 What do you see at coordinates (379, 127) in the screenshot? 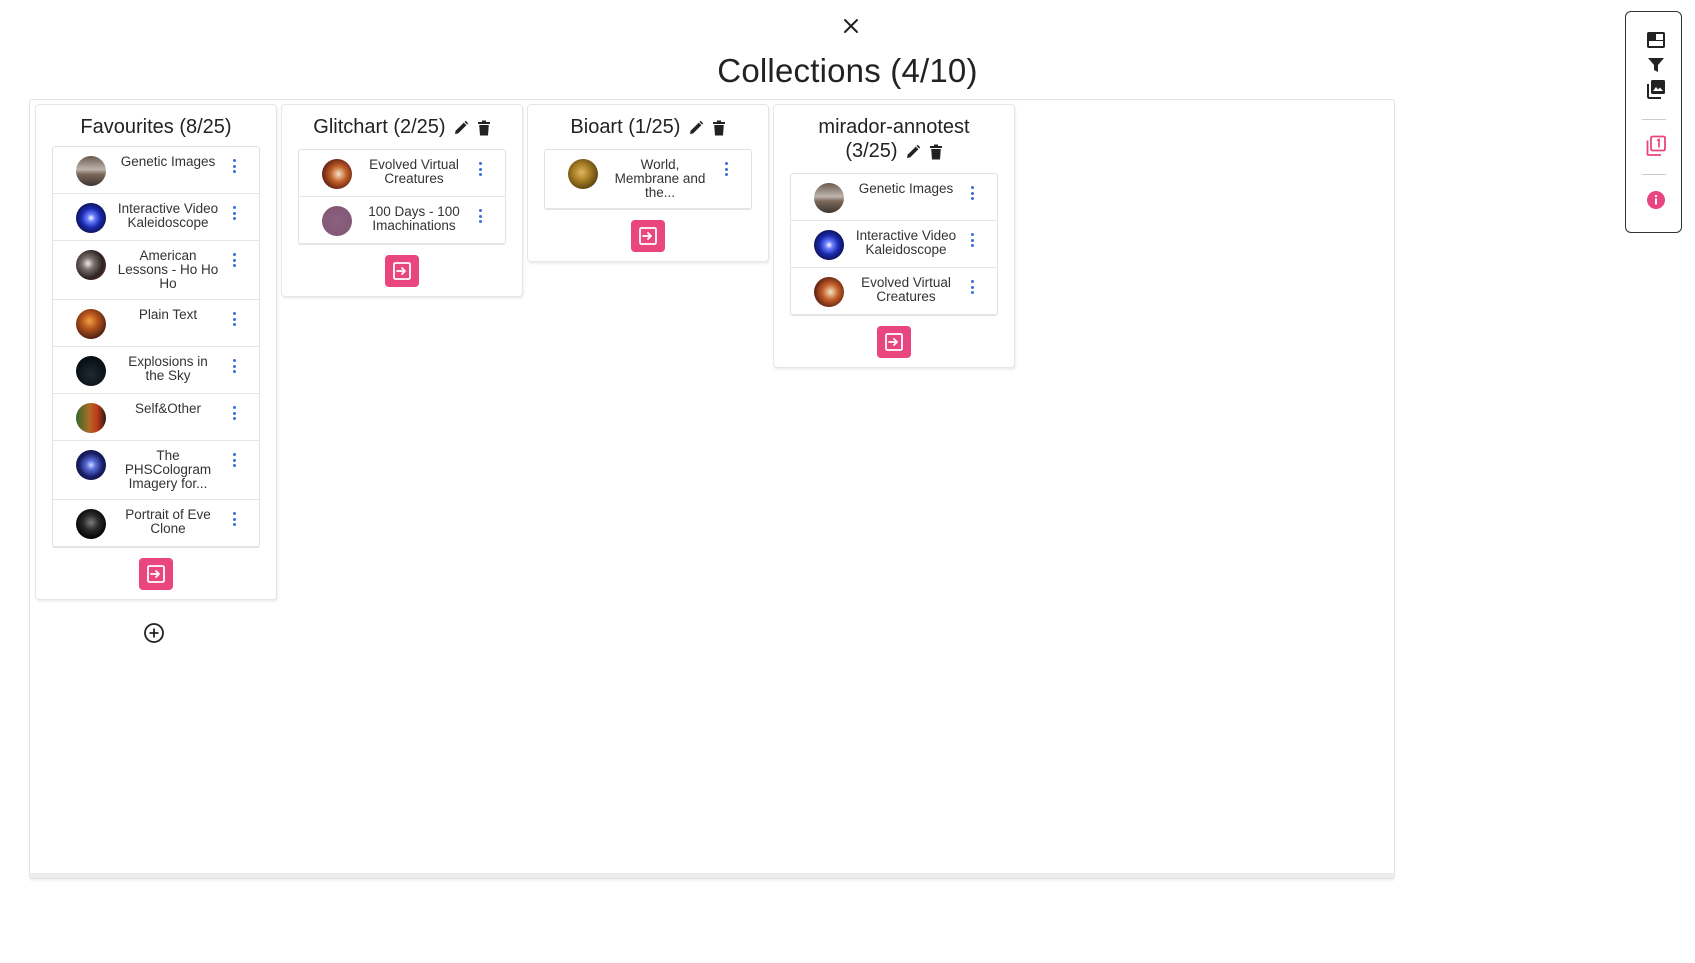
I see `collection-heading: Glitchart (2/25)` at bounding box center [379, 127].